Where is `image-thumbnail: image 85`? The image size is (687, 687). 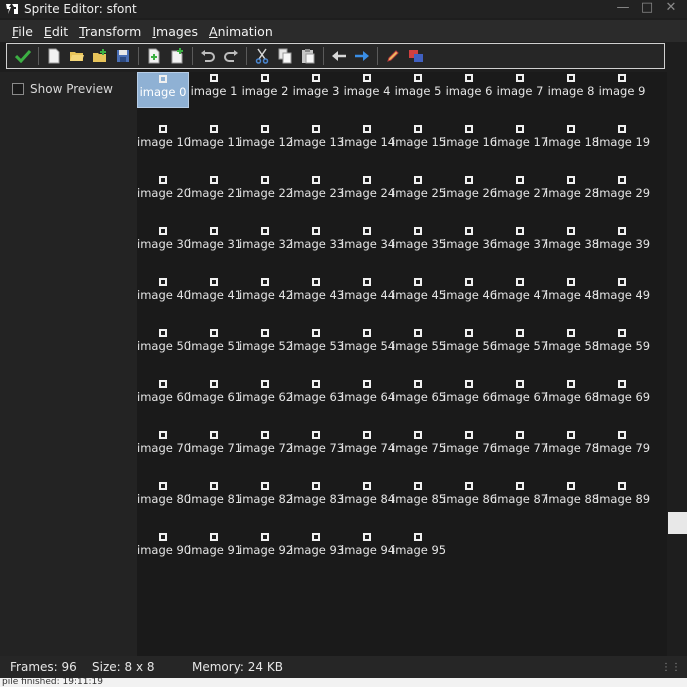
image-thumbnail: image 85 is located at coordinates (419, 498).